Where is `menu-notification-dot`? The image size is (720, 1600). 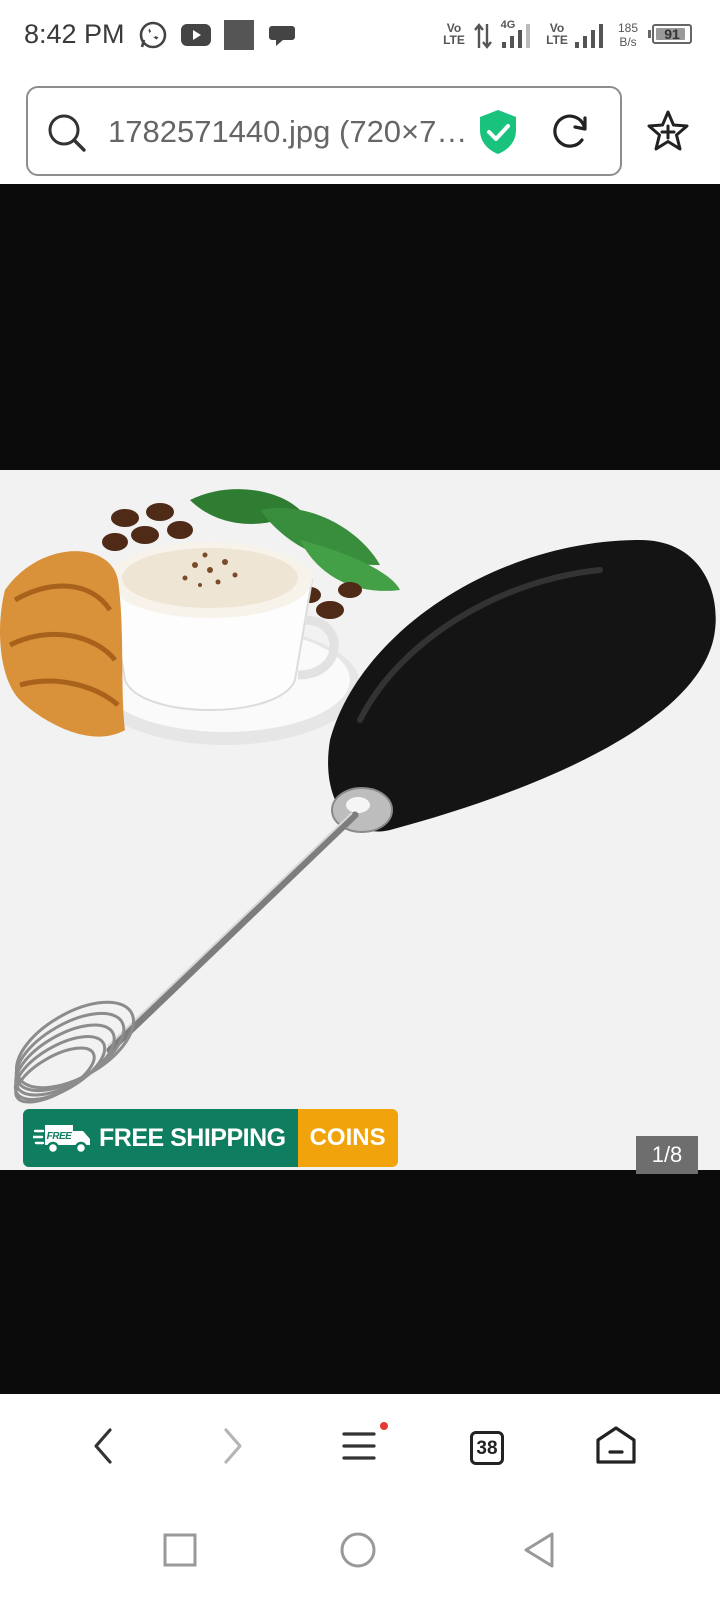 menu-notification-dot is located at coordinates (384, 1426).